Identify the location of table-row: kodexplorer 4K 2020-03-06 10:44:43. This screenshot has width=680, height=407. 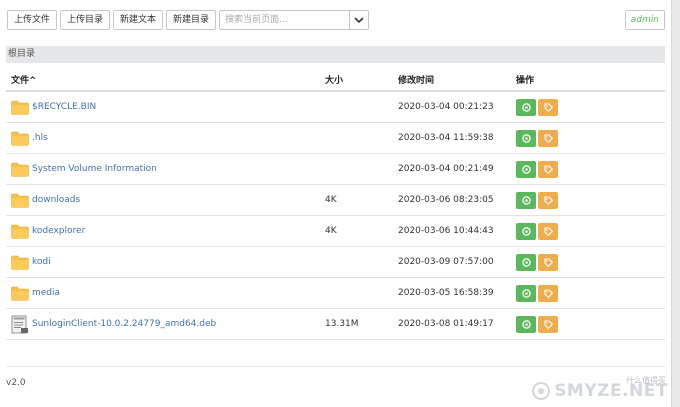
(335, 231).